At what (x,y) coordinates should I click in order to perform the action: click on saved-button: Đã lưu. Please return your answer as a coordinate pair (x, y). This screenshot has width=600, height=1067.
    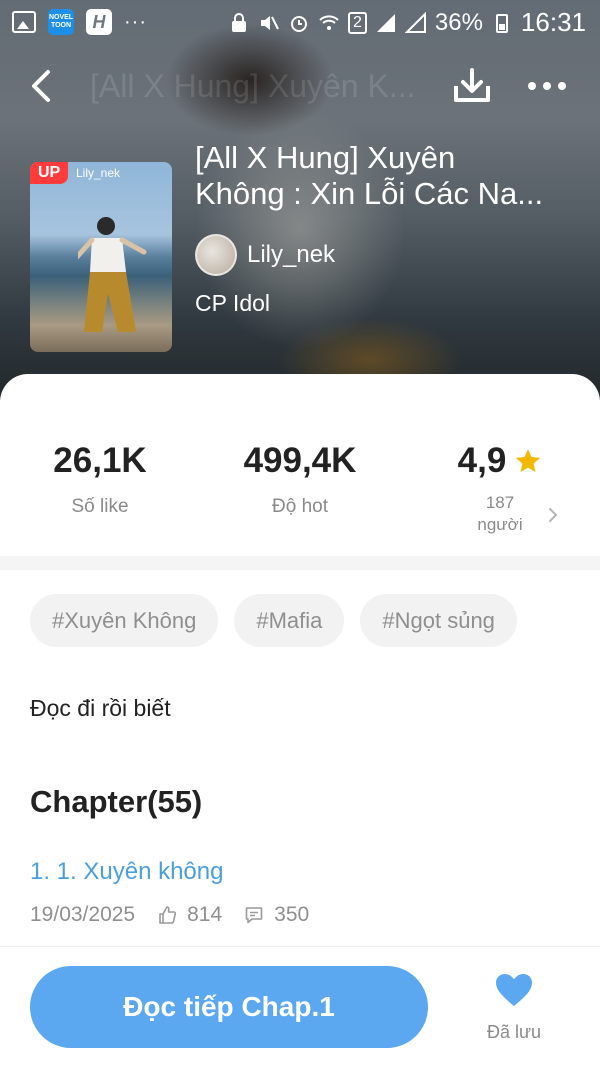
    Looking at the image, I should click on (514, 1007).